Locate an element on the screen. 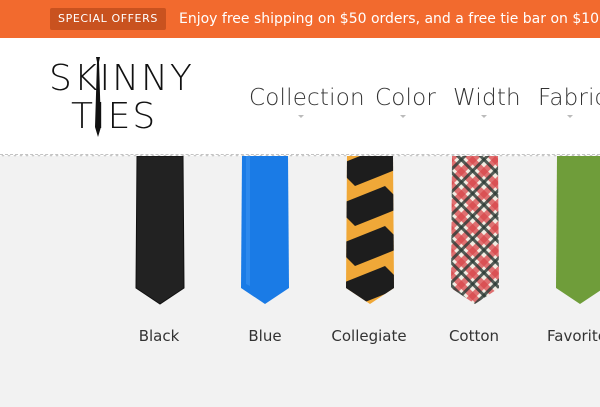  tie-blue is located at coordinates (265, 231).